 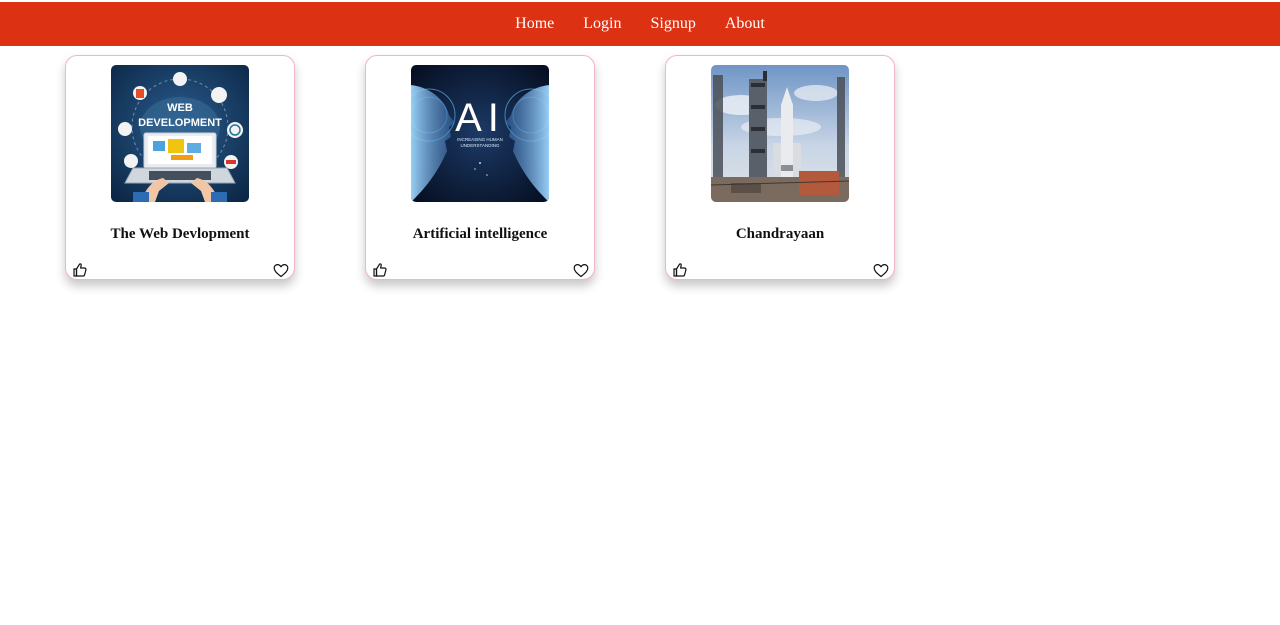 I want to click on card-web-development: WEB DEVELOPMENT The Web Devlopment, so click(x=180, y=167).